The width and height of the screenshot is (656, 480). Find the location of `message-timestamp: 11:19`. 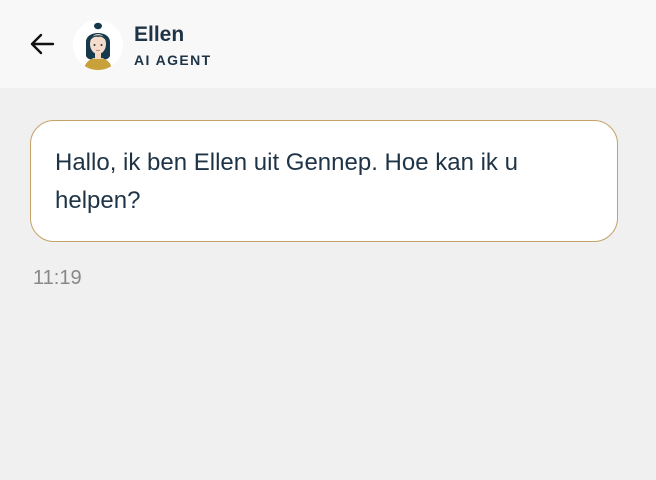

message-timestamp: 11:19 is located at coordinates (57, 278).